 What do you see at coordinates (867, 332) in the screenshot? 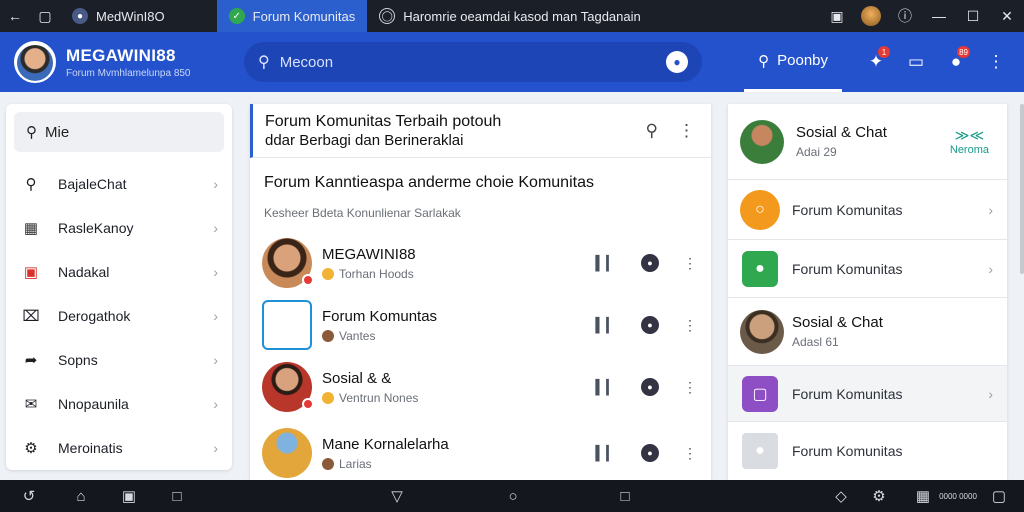
I see `list-item: Sosial & Chat Adasl 61` at bounding box center [867, 332].